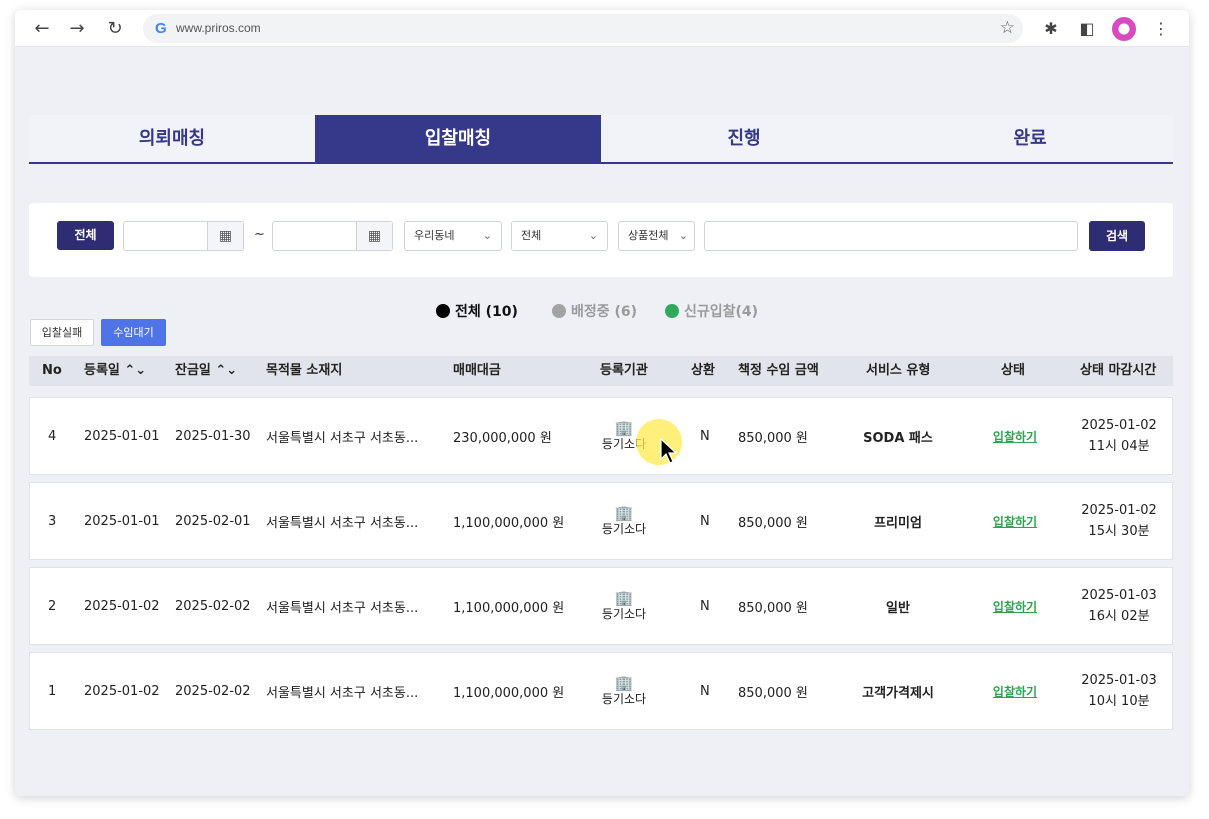 The width and height of the screenshot is (1209, 819). Describe the element at coordinates (62, 332) in the screenshot. I see `bid-failed-button: 입찰실패` at that location.